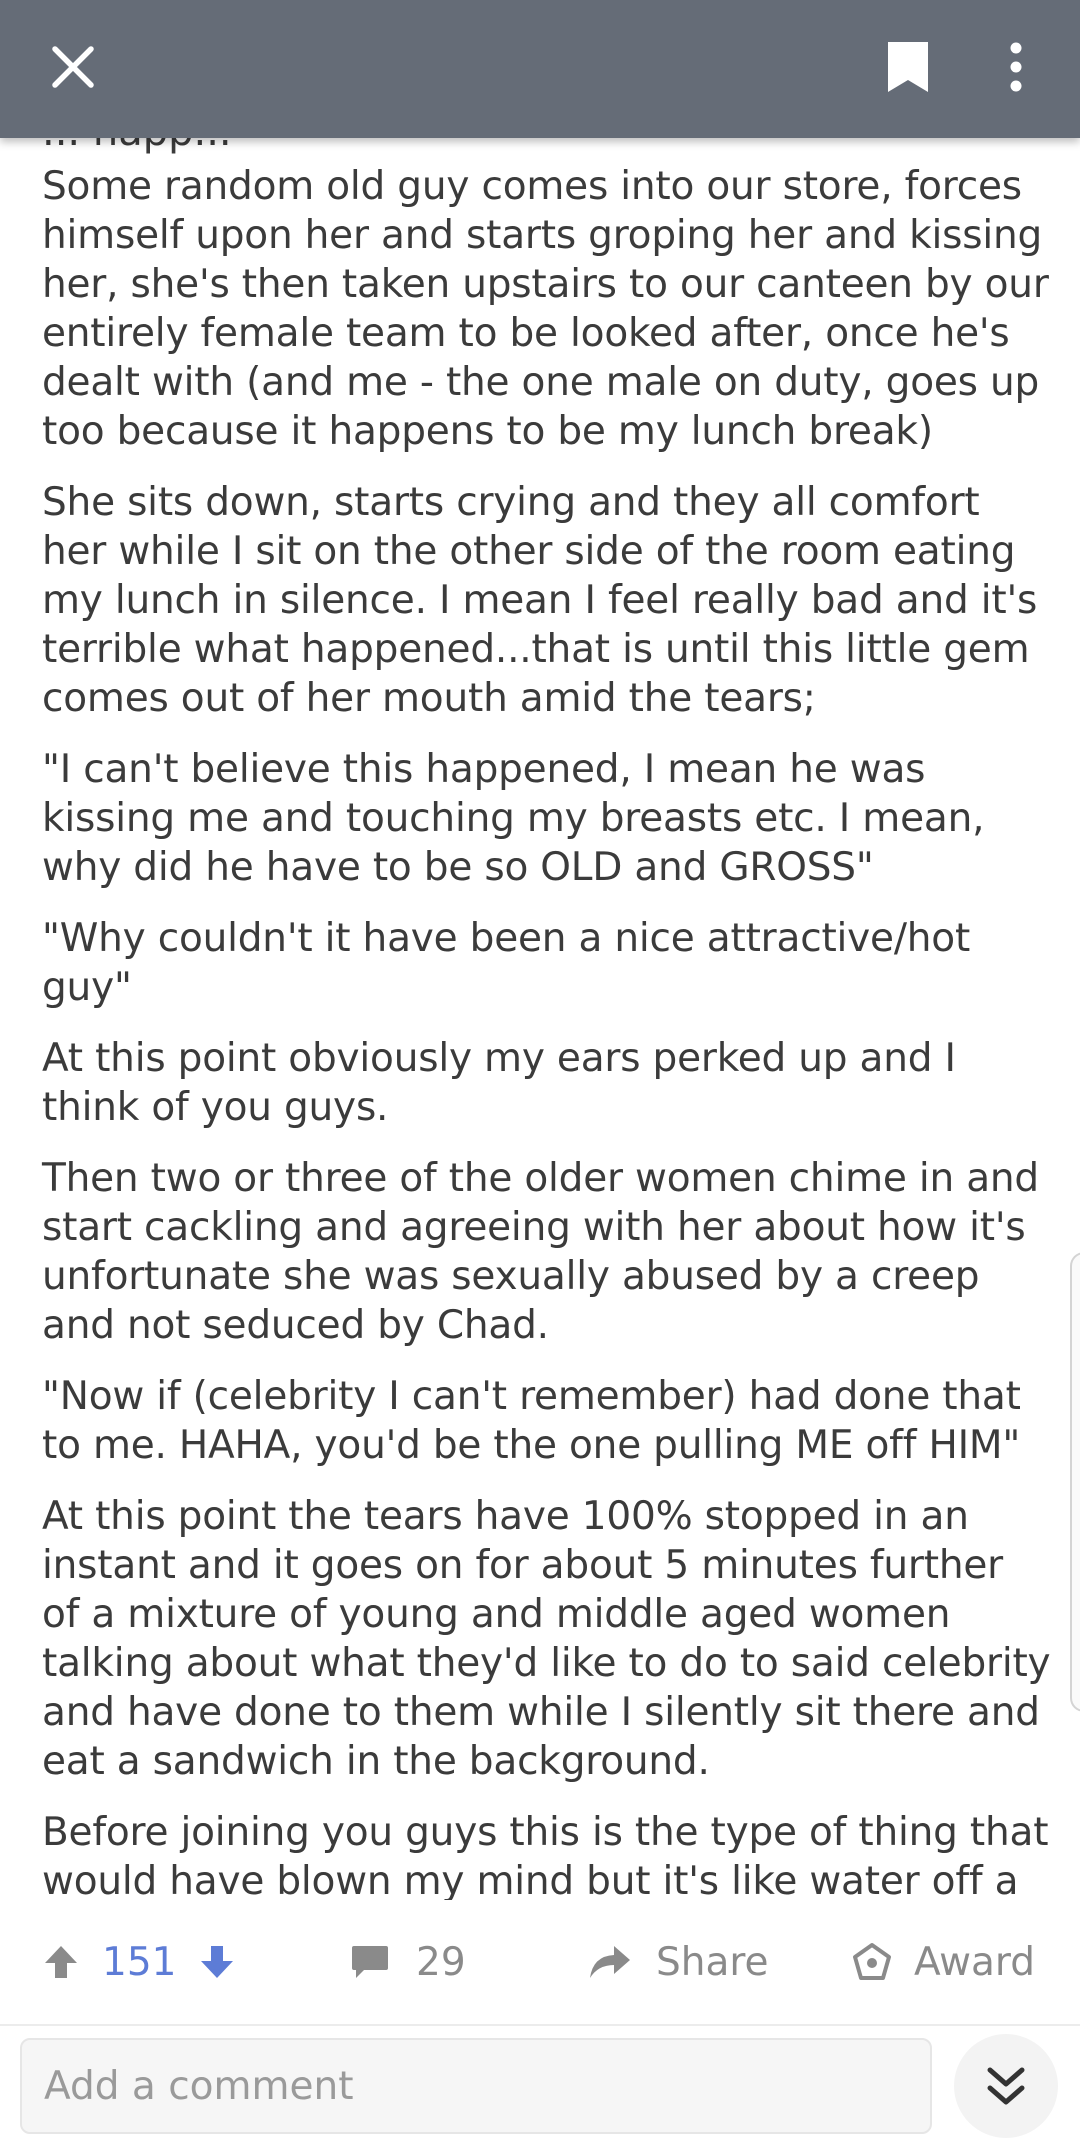  I want to click on upvote-icon, so click(61, 1962).